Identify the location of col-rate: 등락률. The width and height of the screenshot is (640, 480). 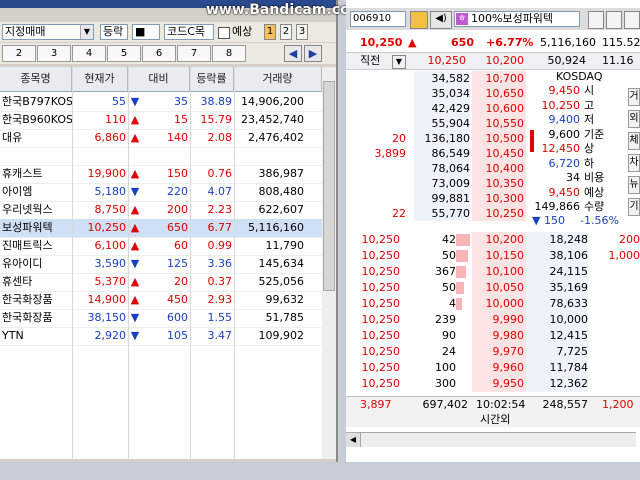
(212, 79).